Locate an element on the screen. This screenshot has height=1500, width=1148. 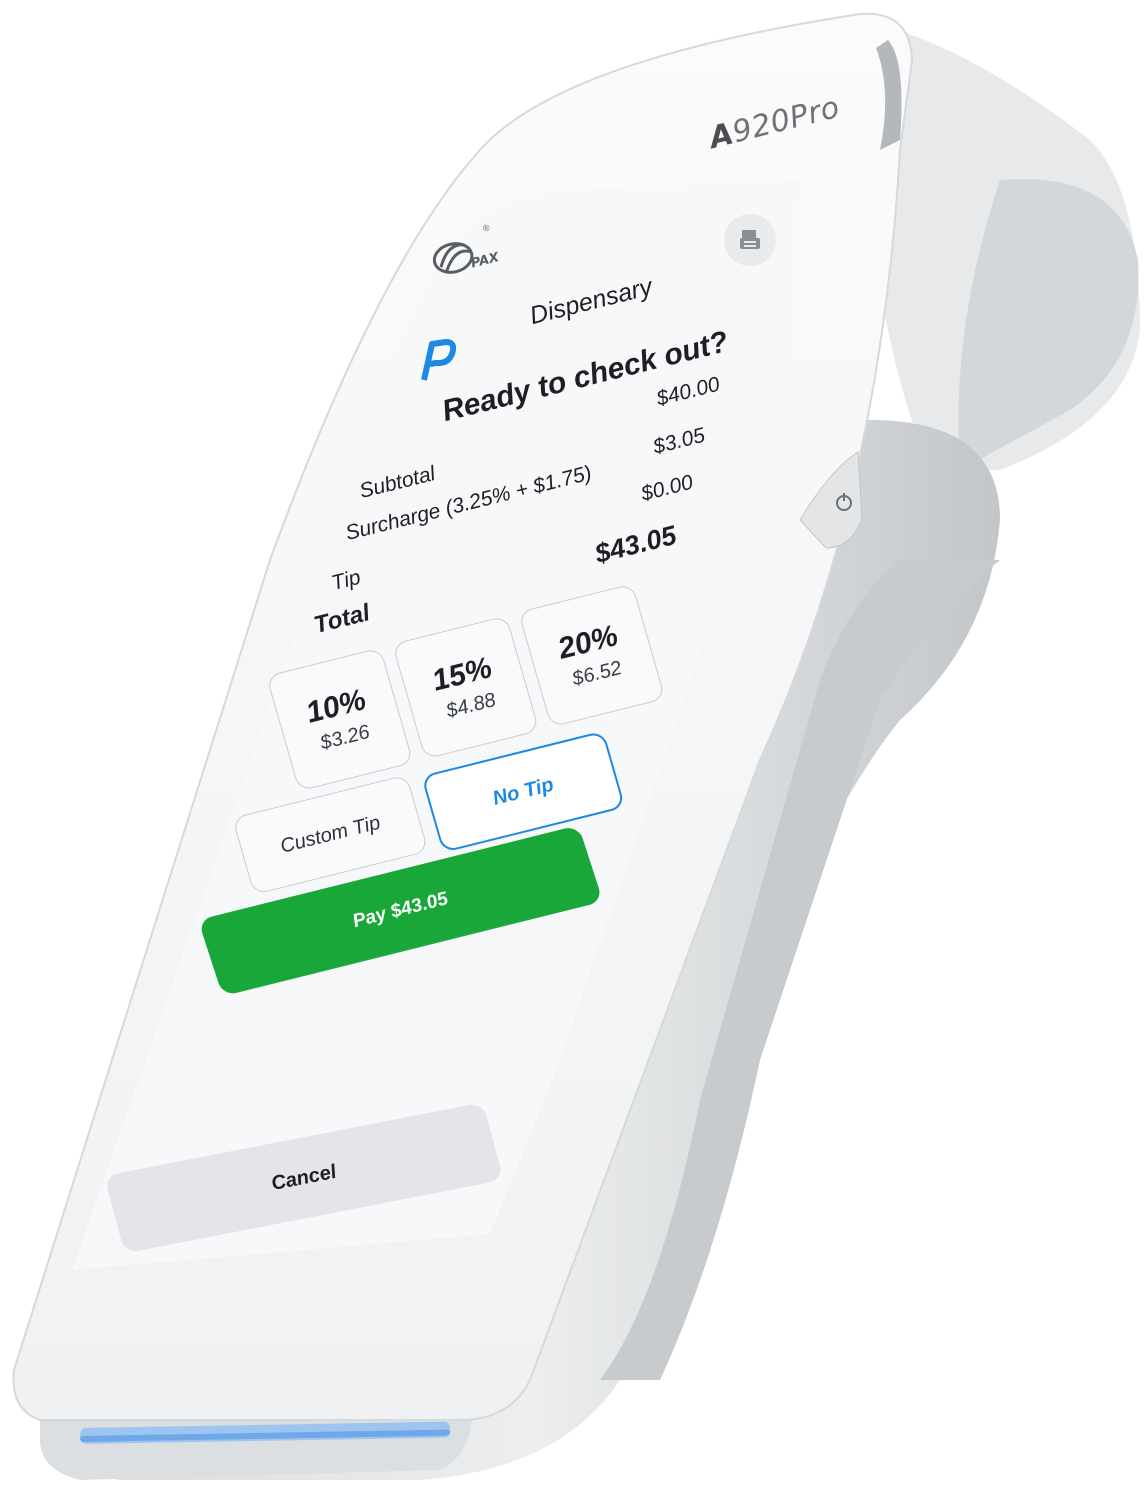
receipt-printer-icon is located at coordinates (750, 240).